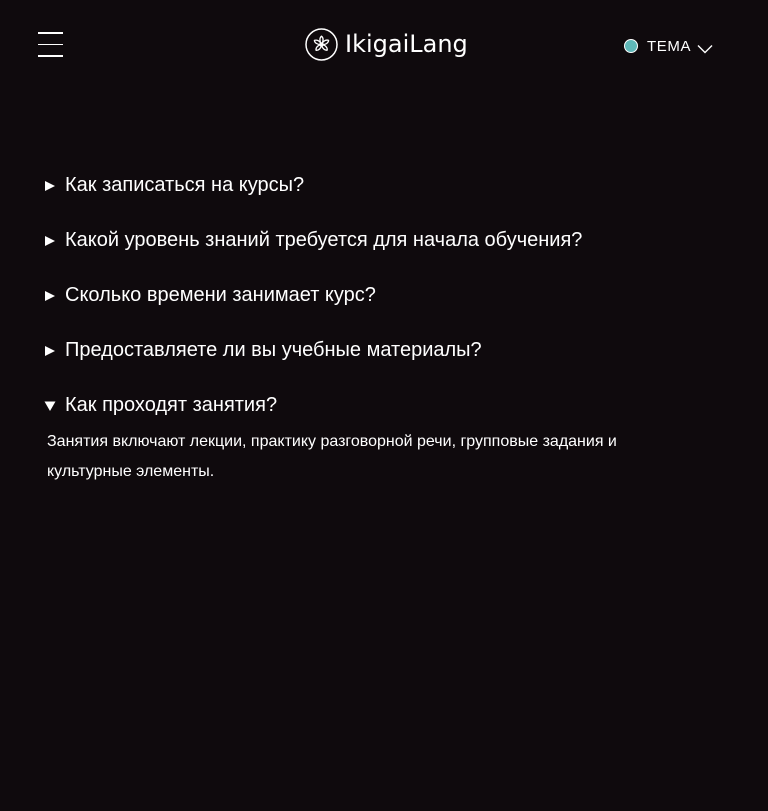 The width and height of the screenshot is (768, 811). I want to click on theme-color-dot, so click(631, 46).